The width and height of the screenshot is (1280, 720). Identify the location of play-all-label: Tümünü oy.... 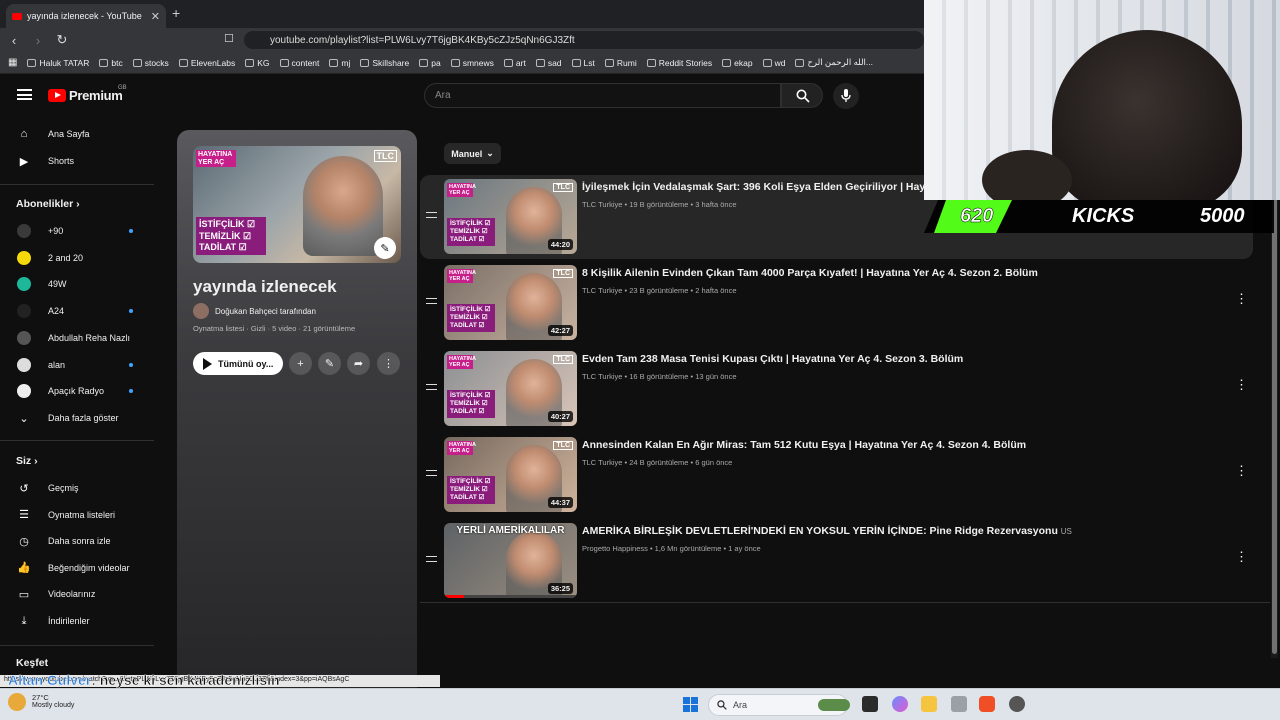
(246, 363).